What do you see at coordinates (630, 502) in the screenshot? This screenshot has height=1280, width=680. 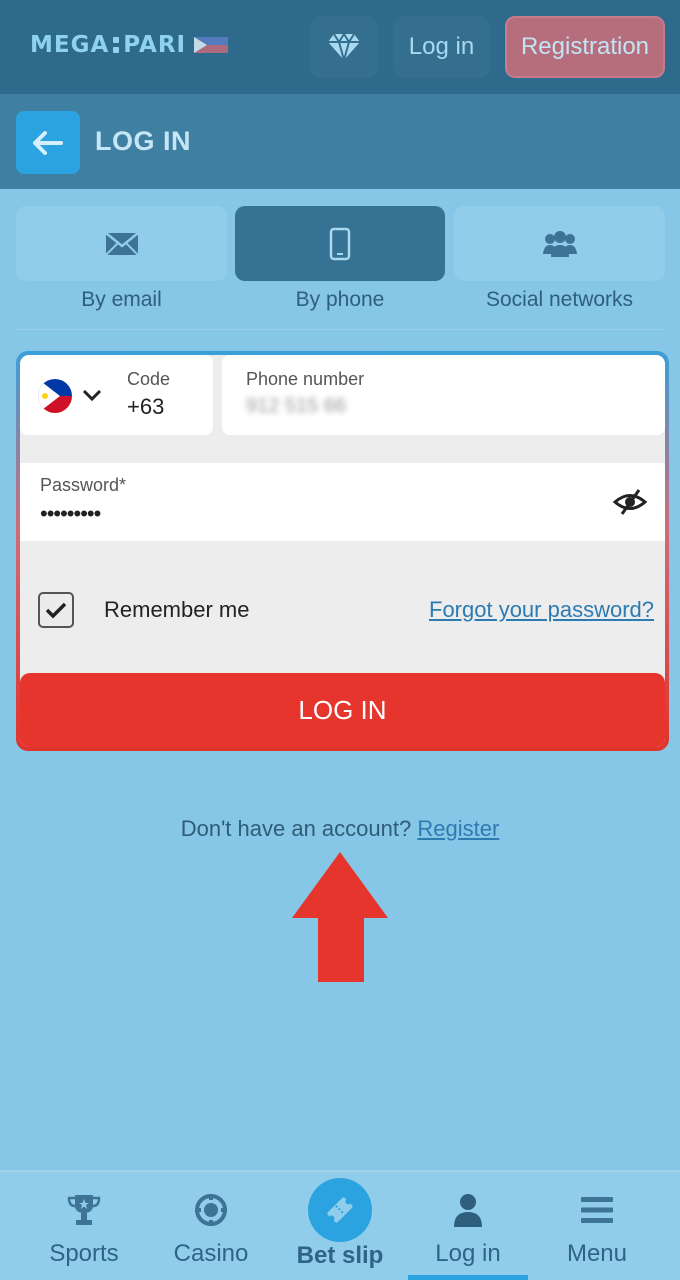 I see `eye-hidden-icon` at bounding box center [630, 502].